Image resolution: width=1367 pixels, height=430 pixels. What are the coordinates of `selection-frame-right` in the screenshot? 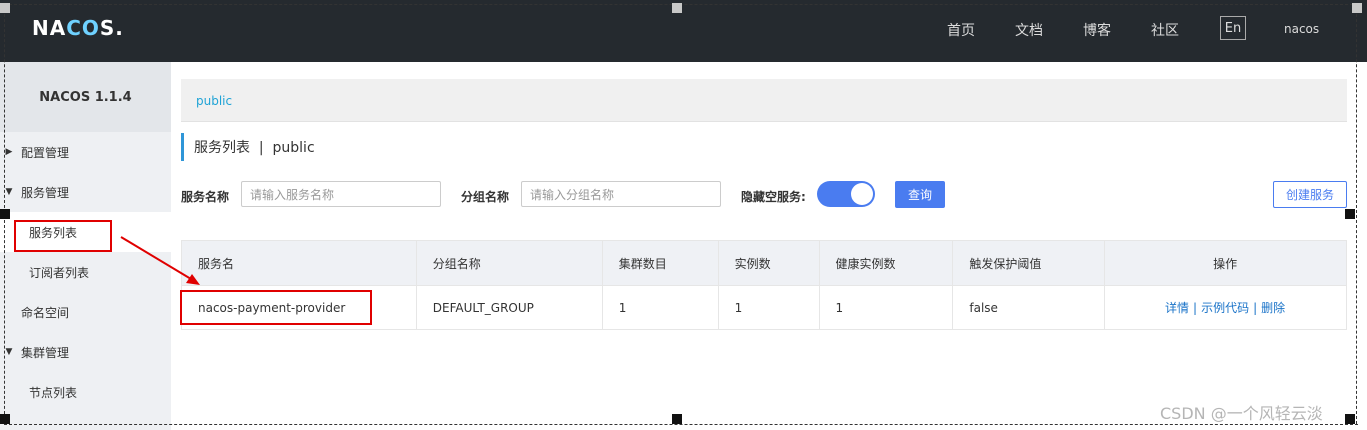 It's located at (1356, 214).